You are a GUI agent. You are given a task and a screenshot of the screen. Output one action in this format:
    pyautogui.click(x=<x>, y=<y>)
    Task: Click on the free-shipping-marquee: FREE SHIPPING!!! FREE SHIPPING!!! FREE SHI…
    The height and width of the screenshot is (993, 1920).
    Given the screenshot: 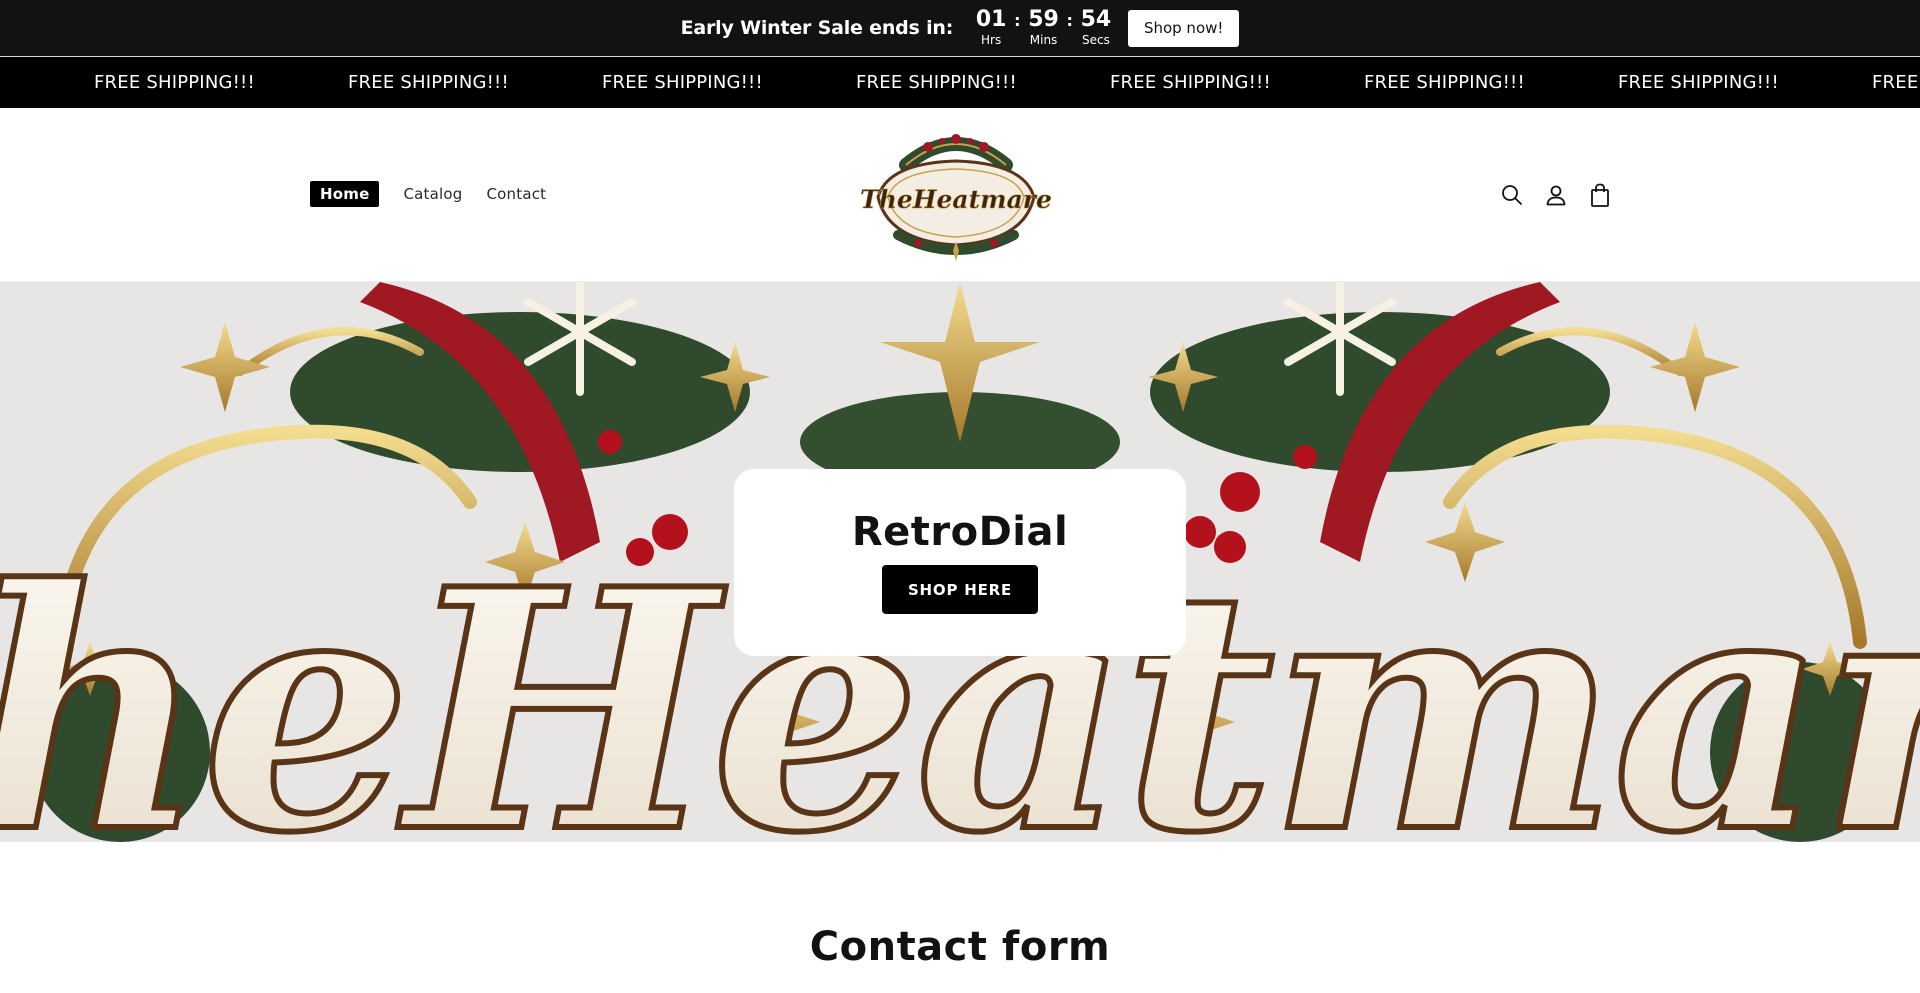 What is the action you would take?
    pyautogui.click(x=960, y=82)
    